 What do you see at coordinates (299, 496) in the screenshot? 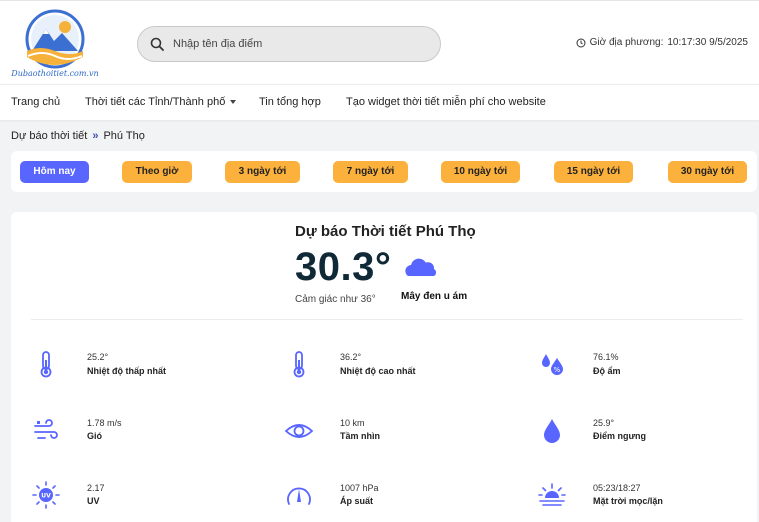
I see `pressure-icon` at bounding box center [299, 496].